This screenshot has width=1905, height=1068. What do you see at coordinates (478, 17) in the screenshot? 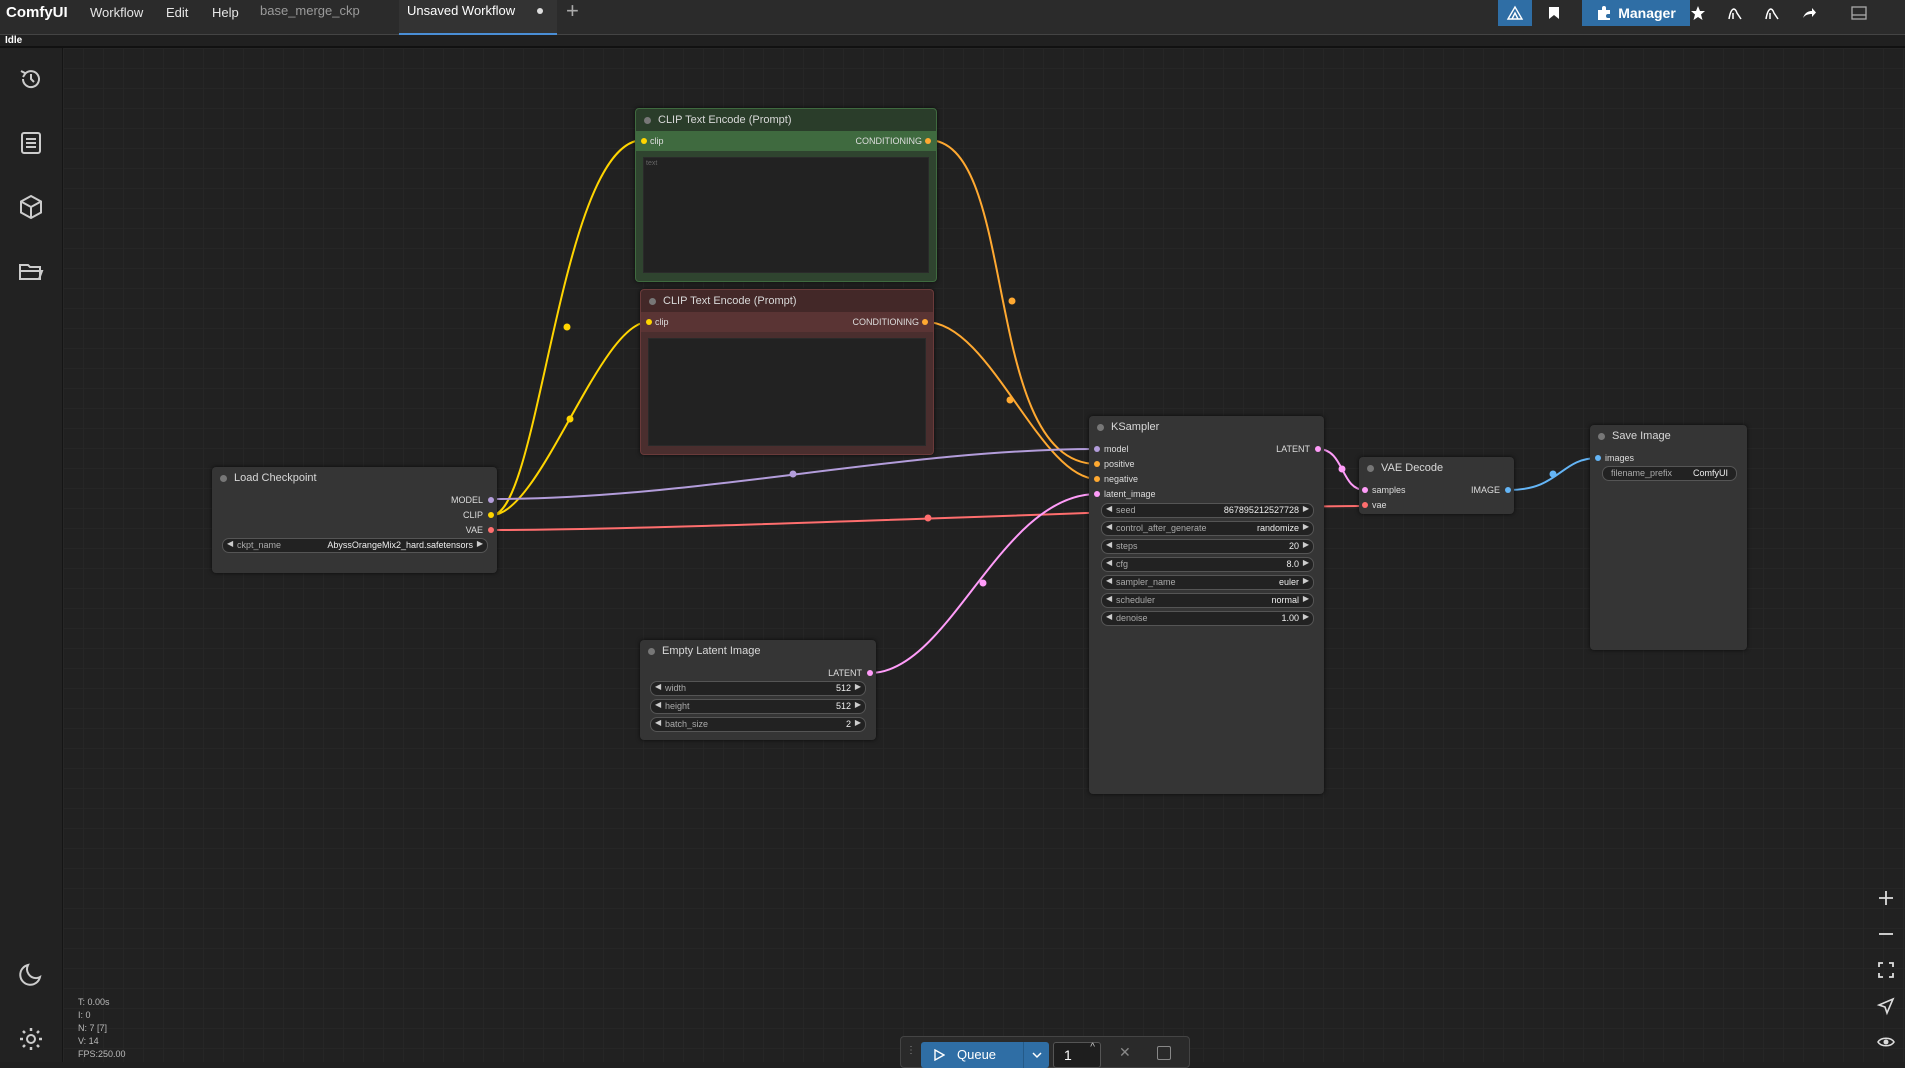
I see `tab-unsaved-workflow: Unsaved Workflow` at bounding box center [478, 17].